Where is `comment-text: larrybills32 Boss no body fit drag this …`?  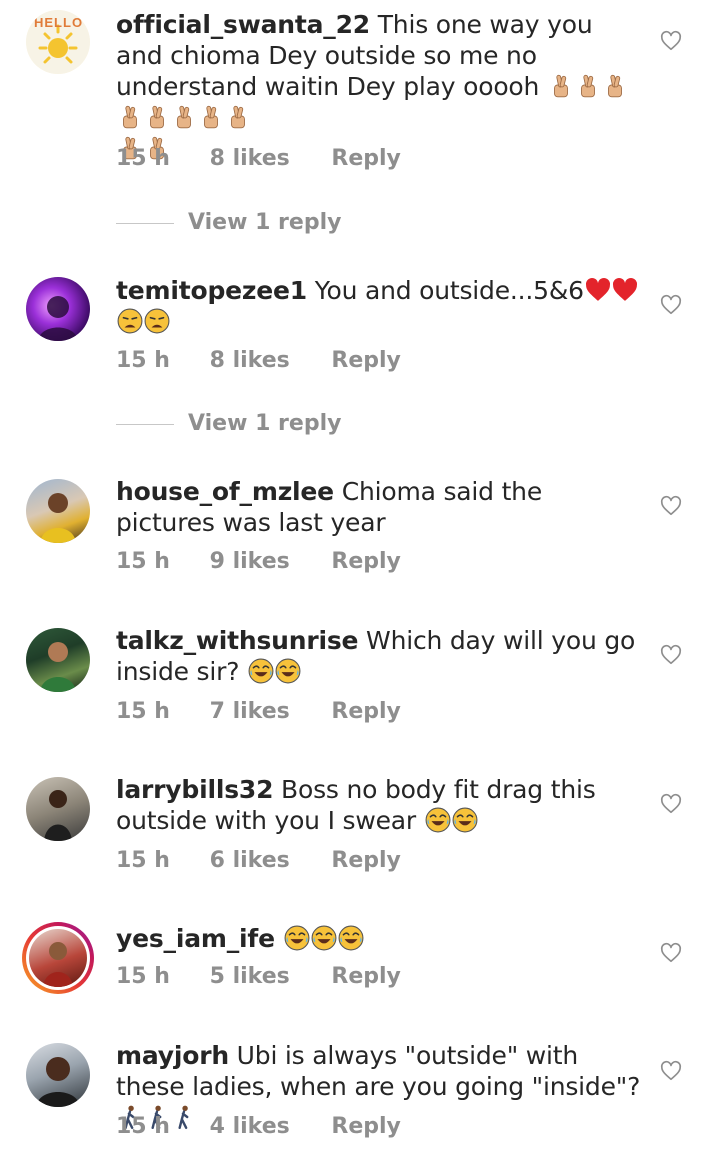
comment-text: larrybills32 Boss no body fit drag this … is located at coordinates (381, 805).